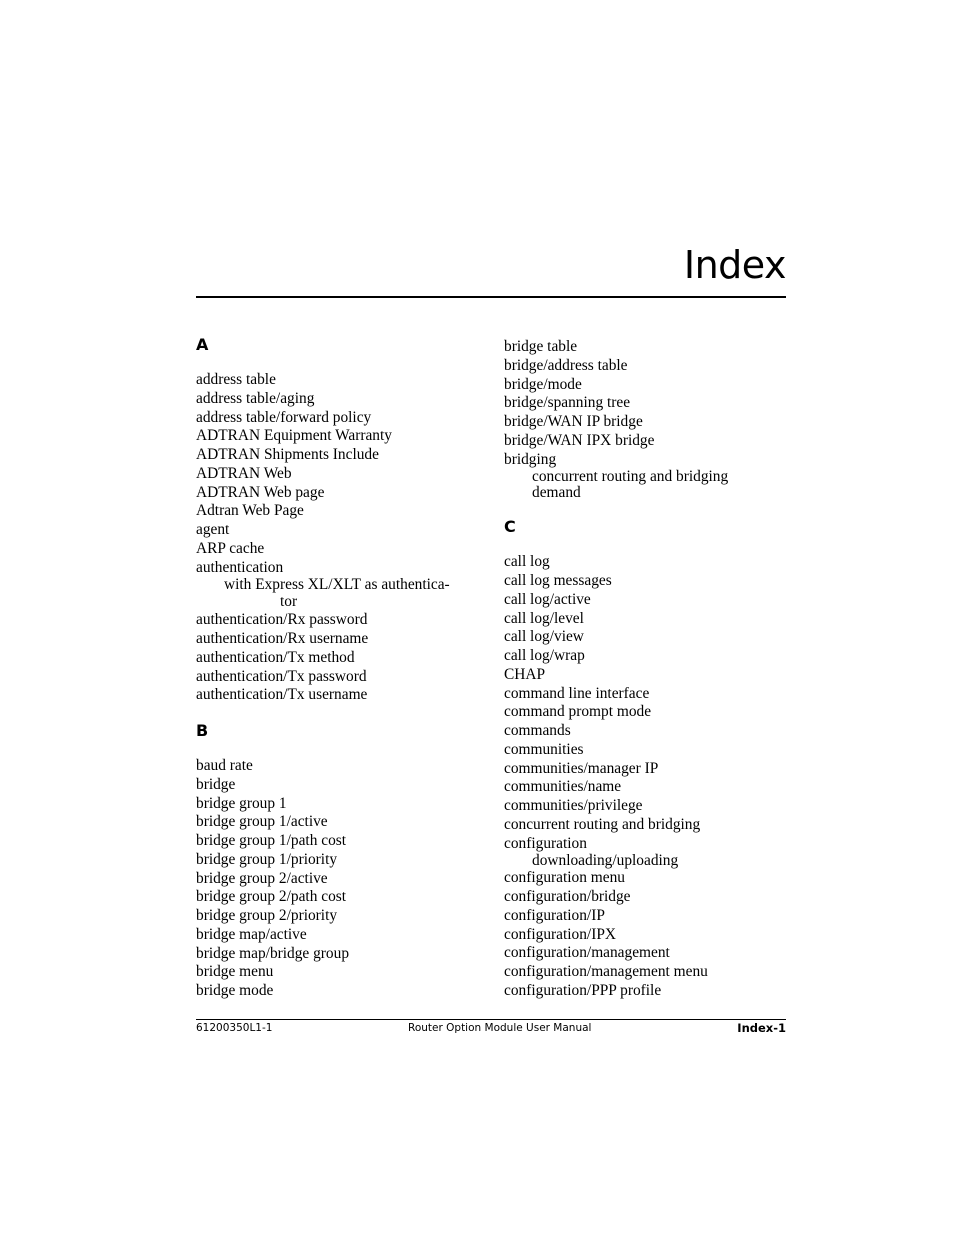  What do you see at coordinates (563, 787) in the screenshot?
I see `index-entry: communities/name` at bounding box center [563, 787].